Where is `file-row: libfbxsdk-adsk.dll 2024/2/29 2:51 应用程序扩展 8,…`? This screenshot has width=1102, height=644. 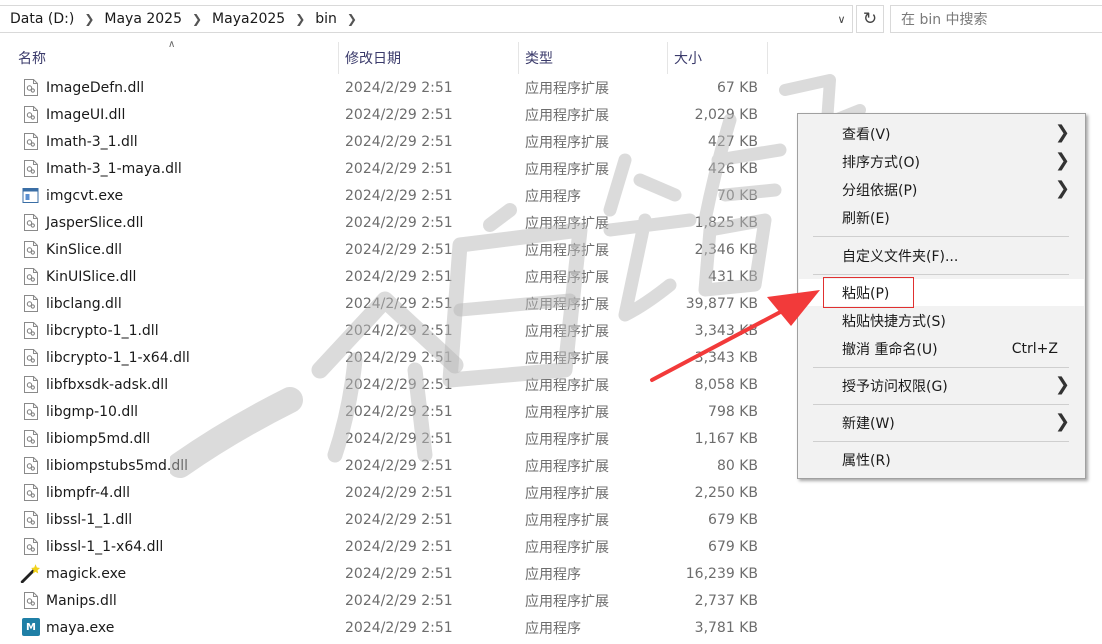
file-row: libfbxsdk-adsk.dll 2024/2/29 2:51 应用程序扩展 8,… is located at coordinates (390, 384).